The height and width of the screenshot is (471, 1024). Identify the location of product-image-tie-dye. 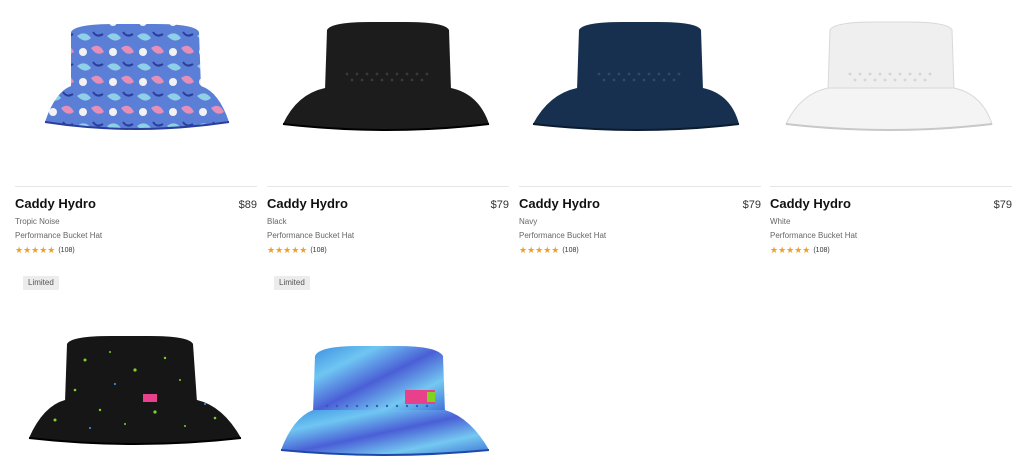
(388, 385).